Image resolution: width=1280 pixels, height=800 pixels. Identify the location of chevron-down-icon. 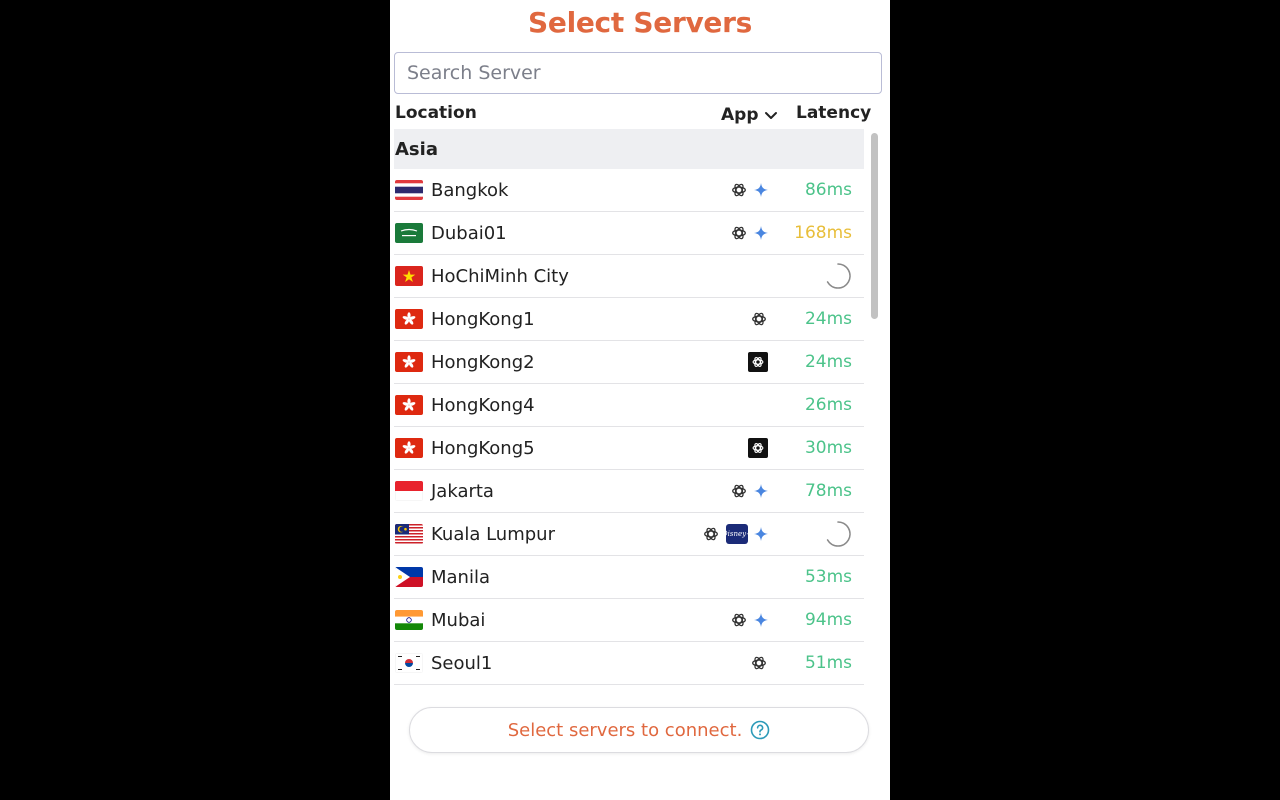
(771, 115).